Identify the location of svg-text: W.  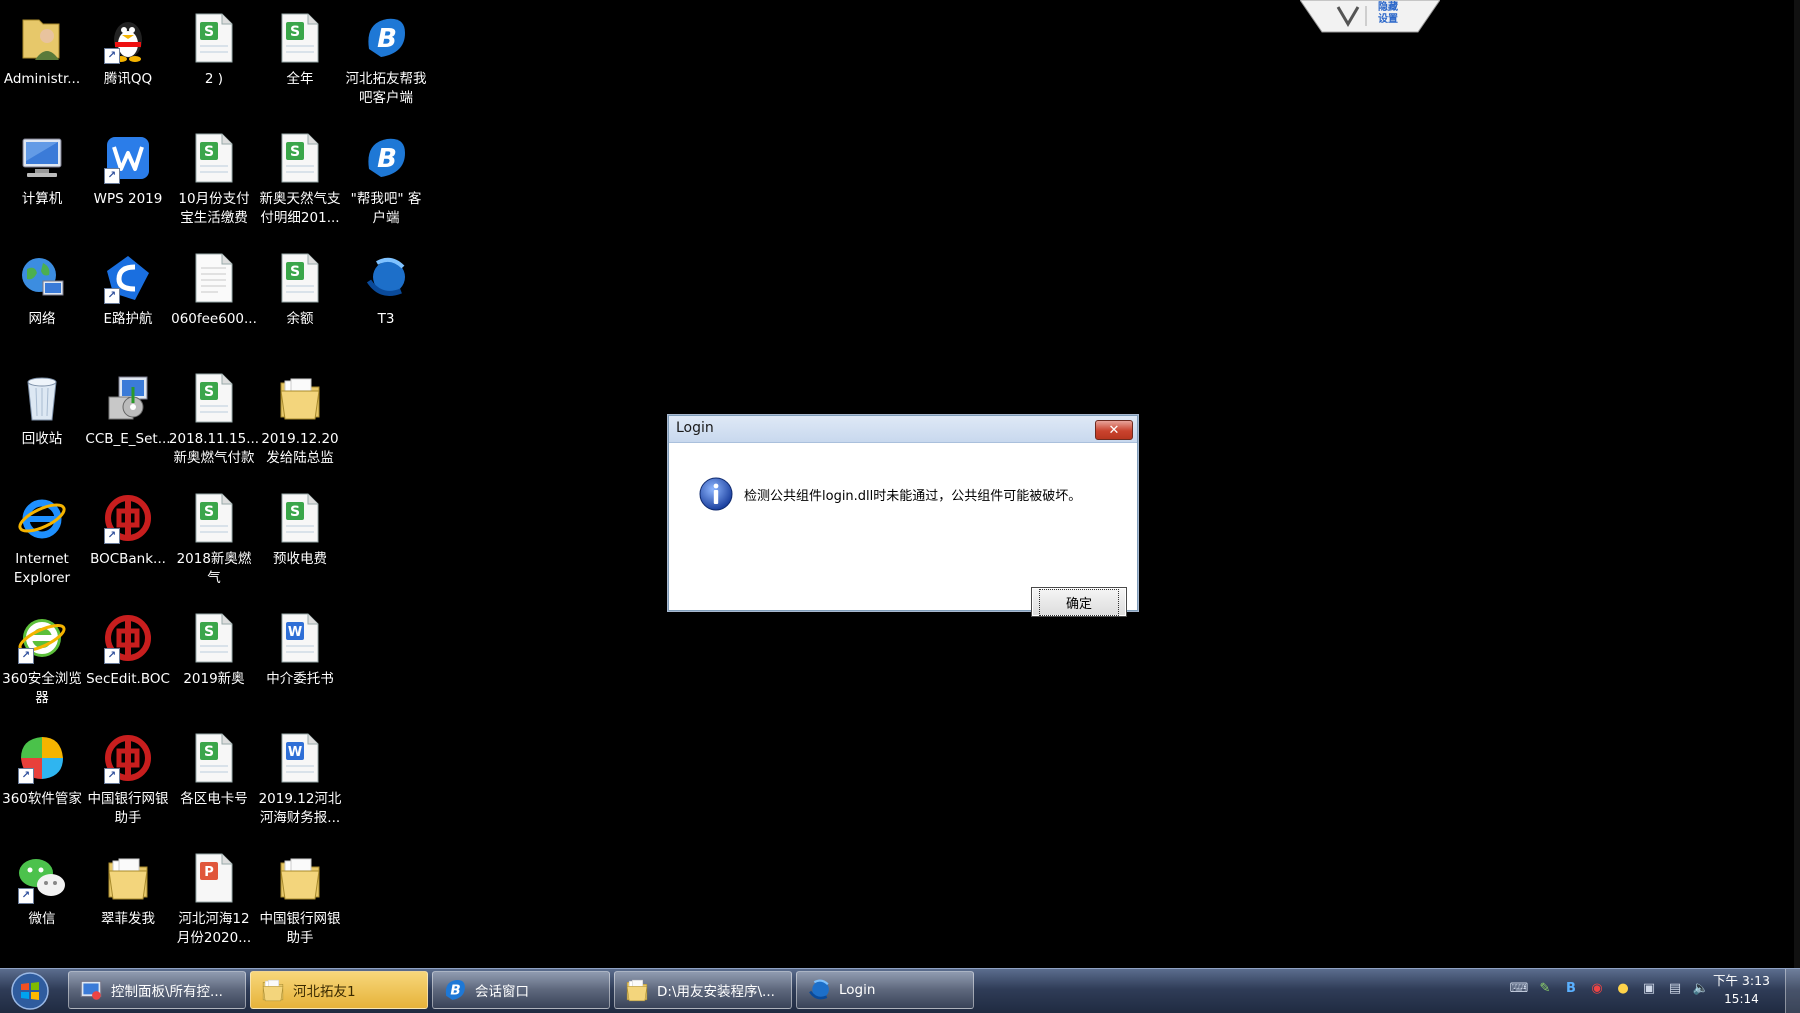
(295, 632).